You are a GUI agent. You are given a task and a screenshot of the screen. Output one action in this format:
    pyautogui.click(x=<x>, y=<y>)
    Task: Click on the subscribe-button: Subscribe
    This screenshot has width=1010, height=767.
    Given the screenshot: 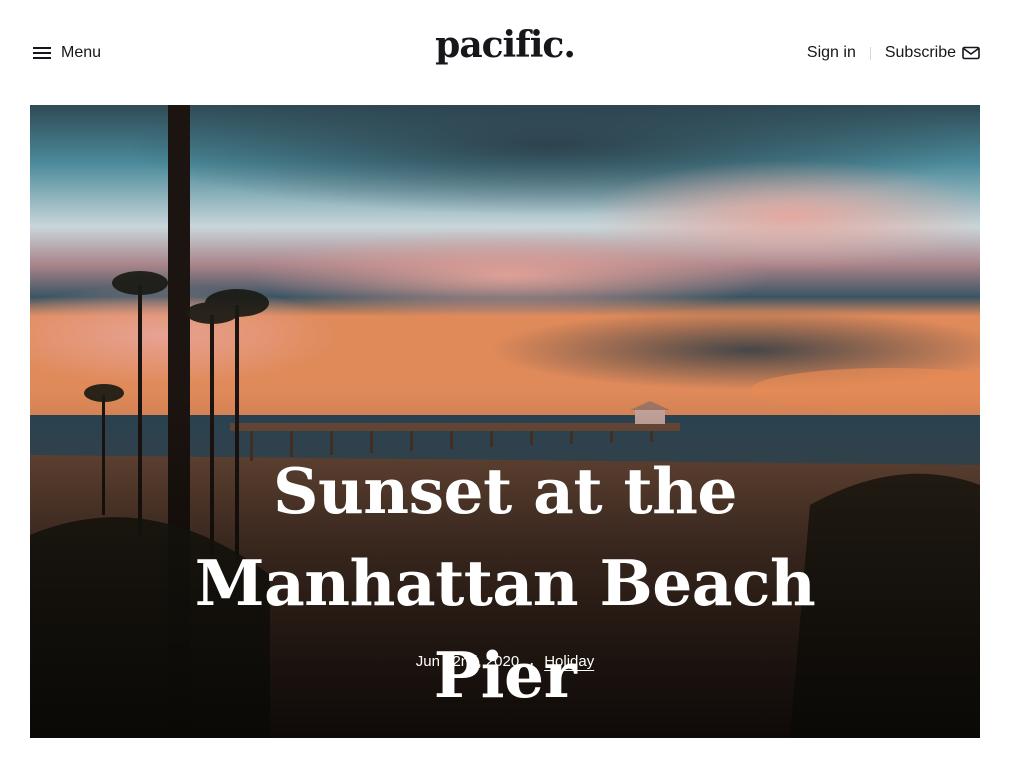 What is the action you would take?
    pyautogui.click(x=932, y=53)
    